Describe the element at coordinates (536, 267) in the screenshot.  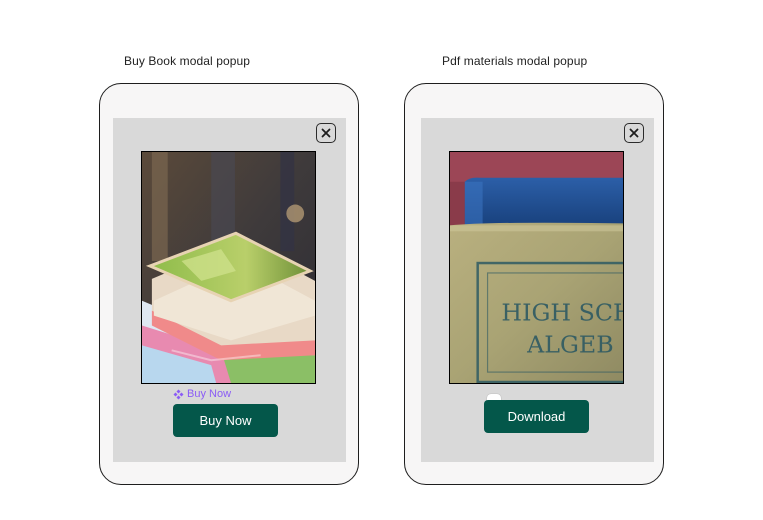
I see `algebra-book-image: HIGH SCH ALGEB` at that location.